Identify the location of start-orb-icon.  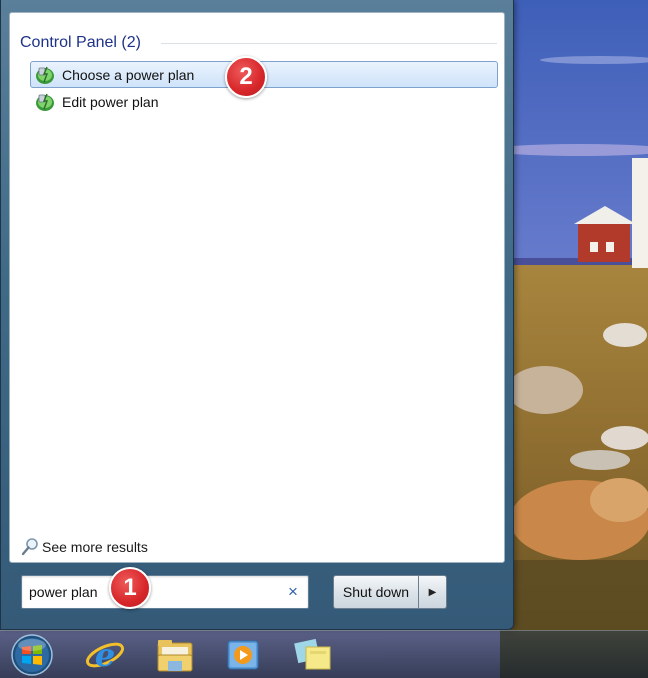
(32, 655).